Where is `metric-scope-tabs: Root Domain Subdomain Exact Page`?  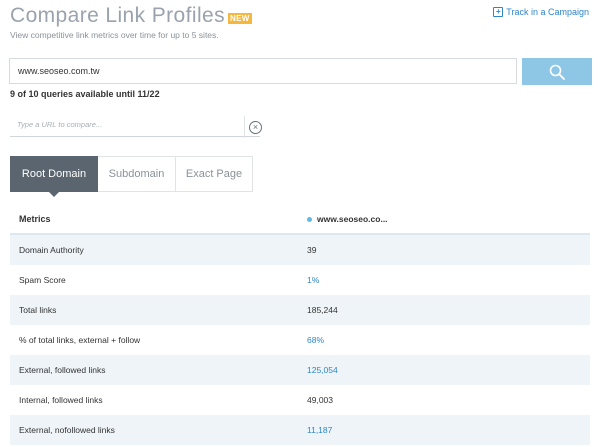
metric-scope-tabs: Root Domain Subdomain Exact Page is located at coordinates (131, 176).